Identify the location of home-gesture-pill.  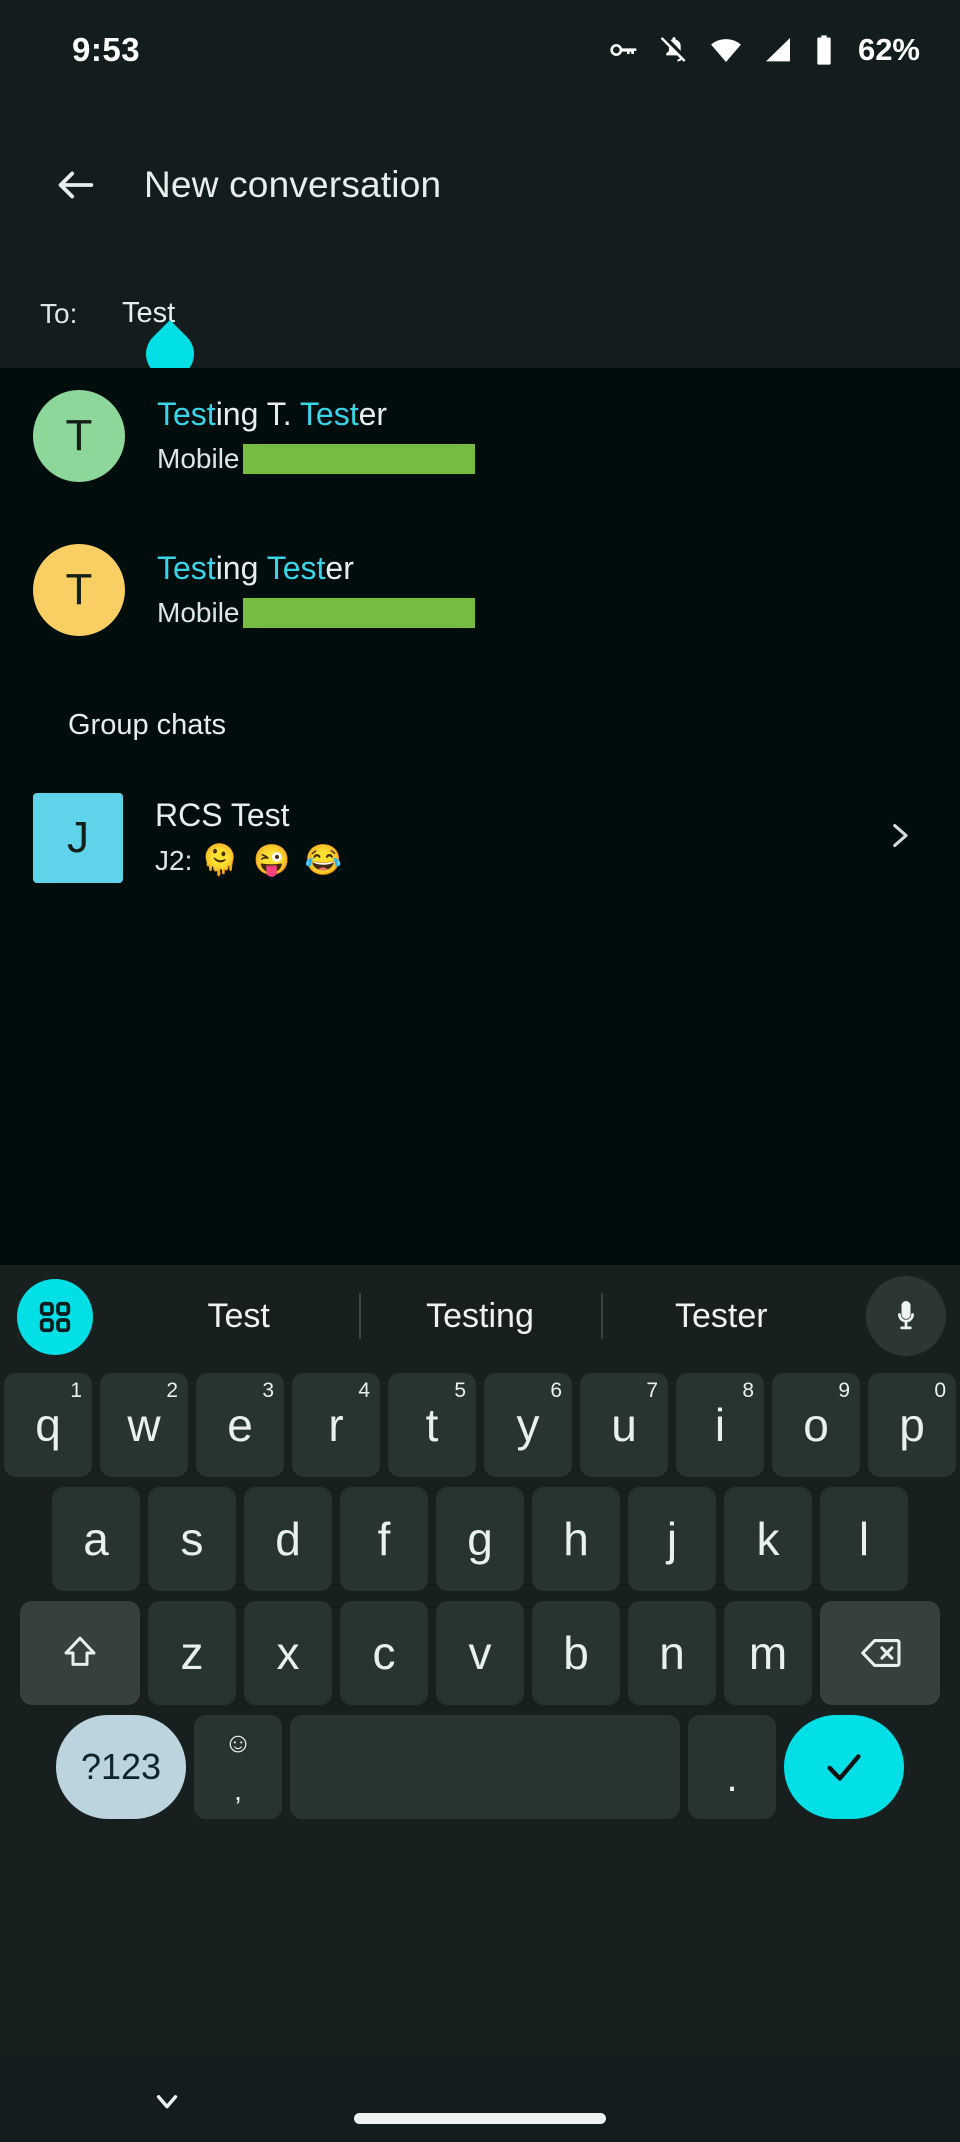
(480, 2118).